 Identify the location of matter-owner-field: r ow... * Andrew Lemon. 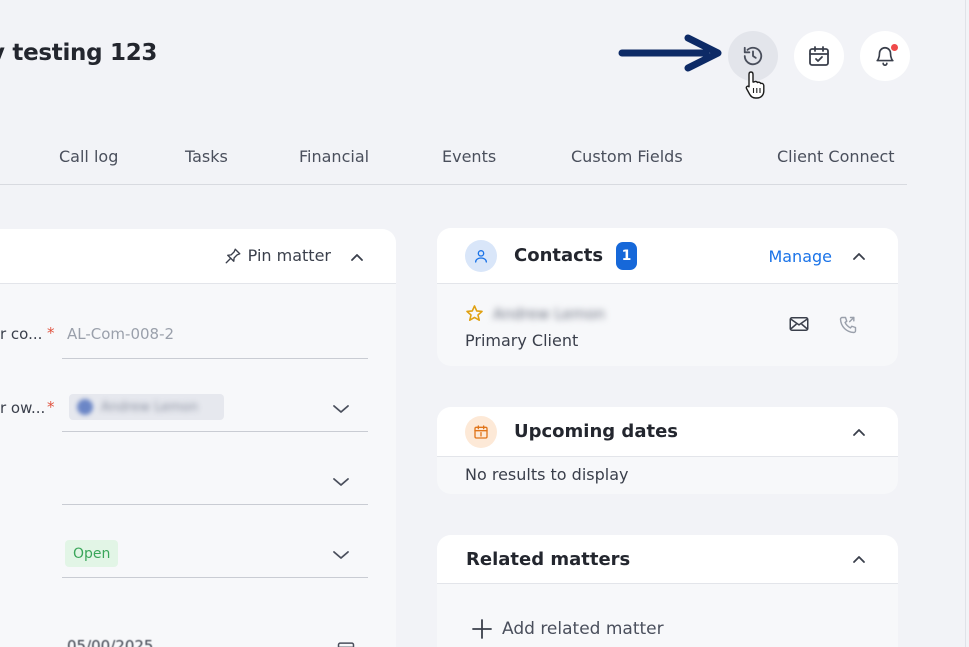
(186, 407).